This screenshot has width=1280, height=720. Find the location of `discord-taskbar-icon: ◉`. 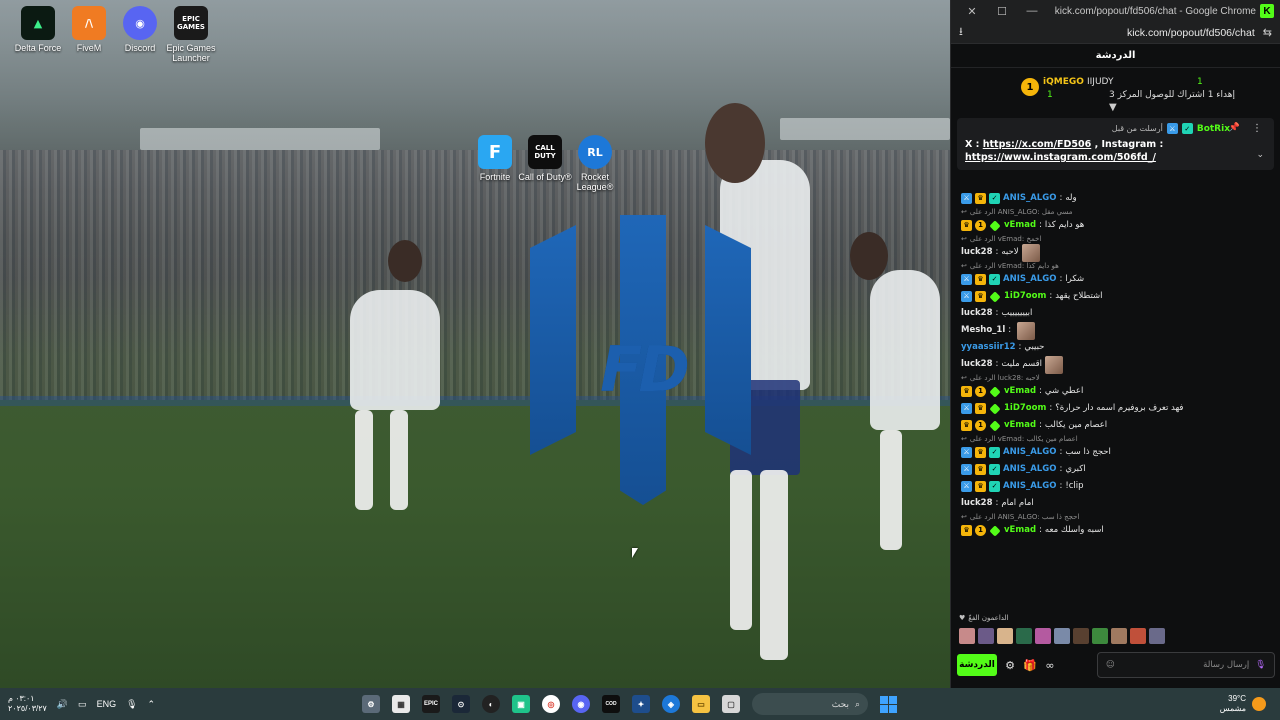

discord-taskbar-icon: ◉ is located at coordinates (581, 704).